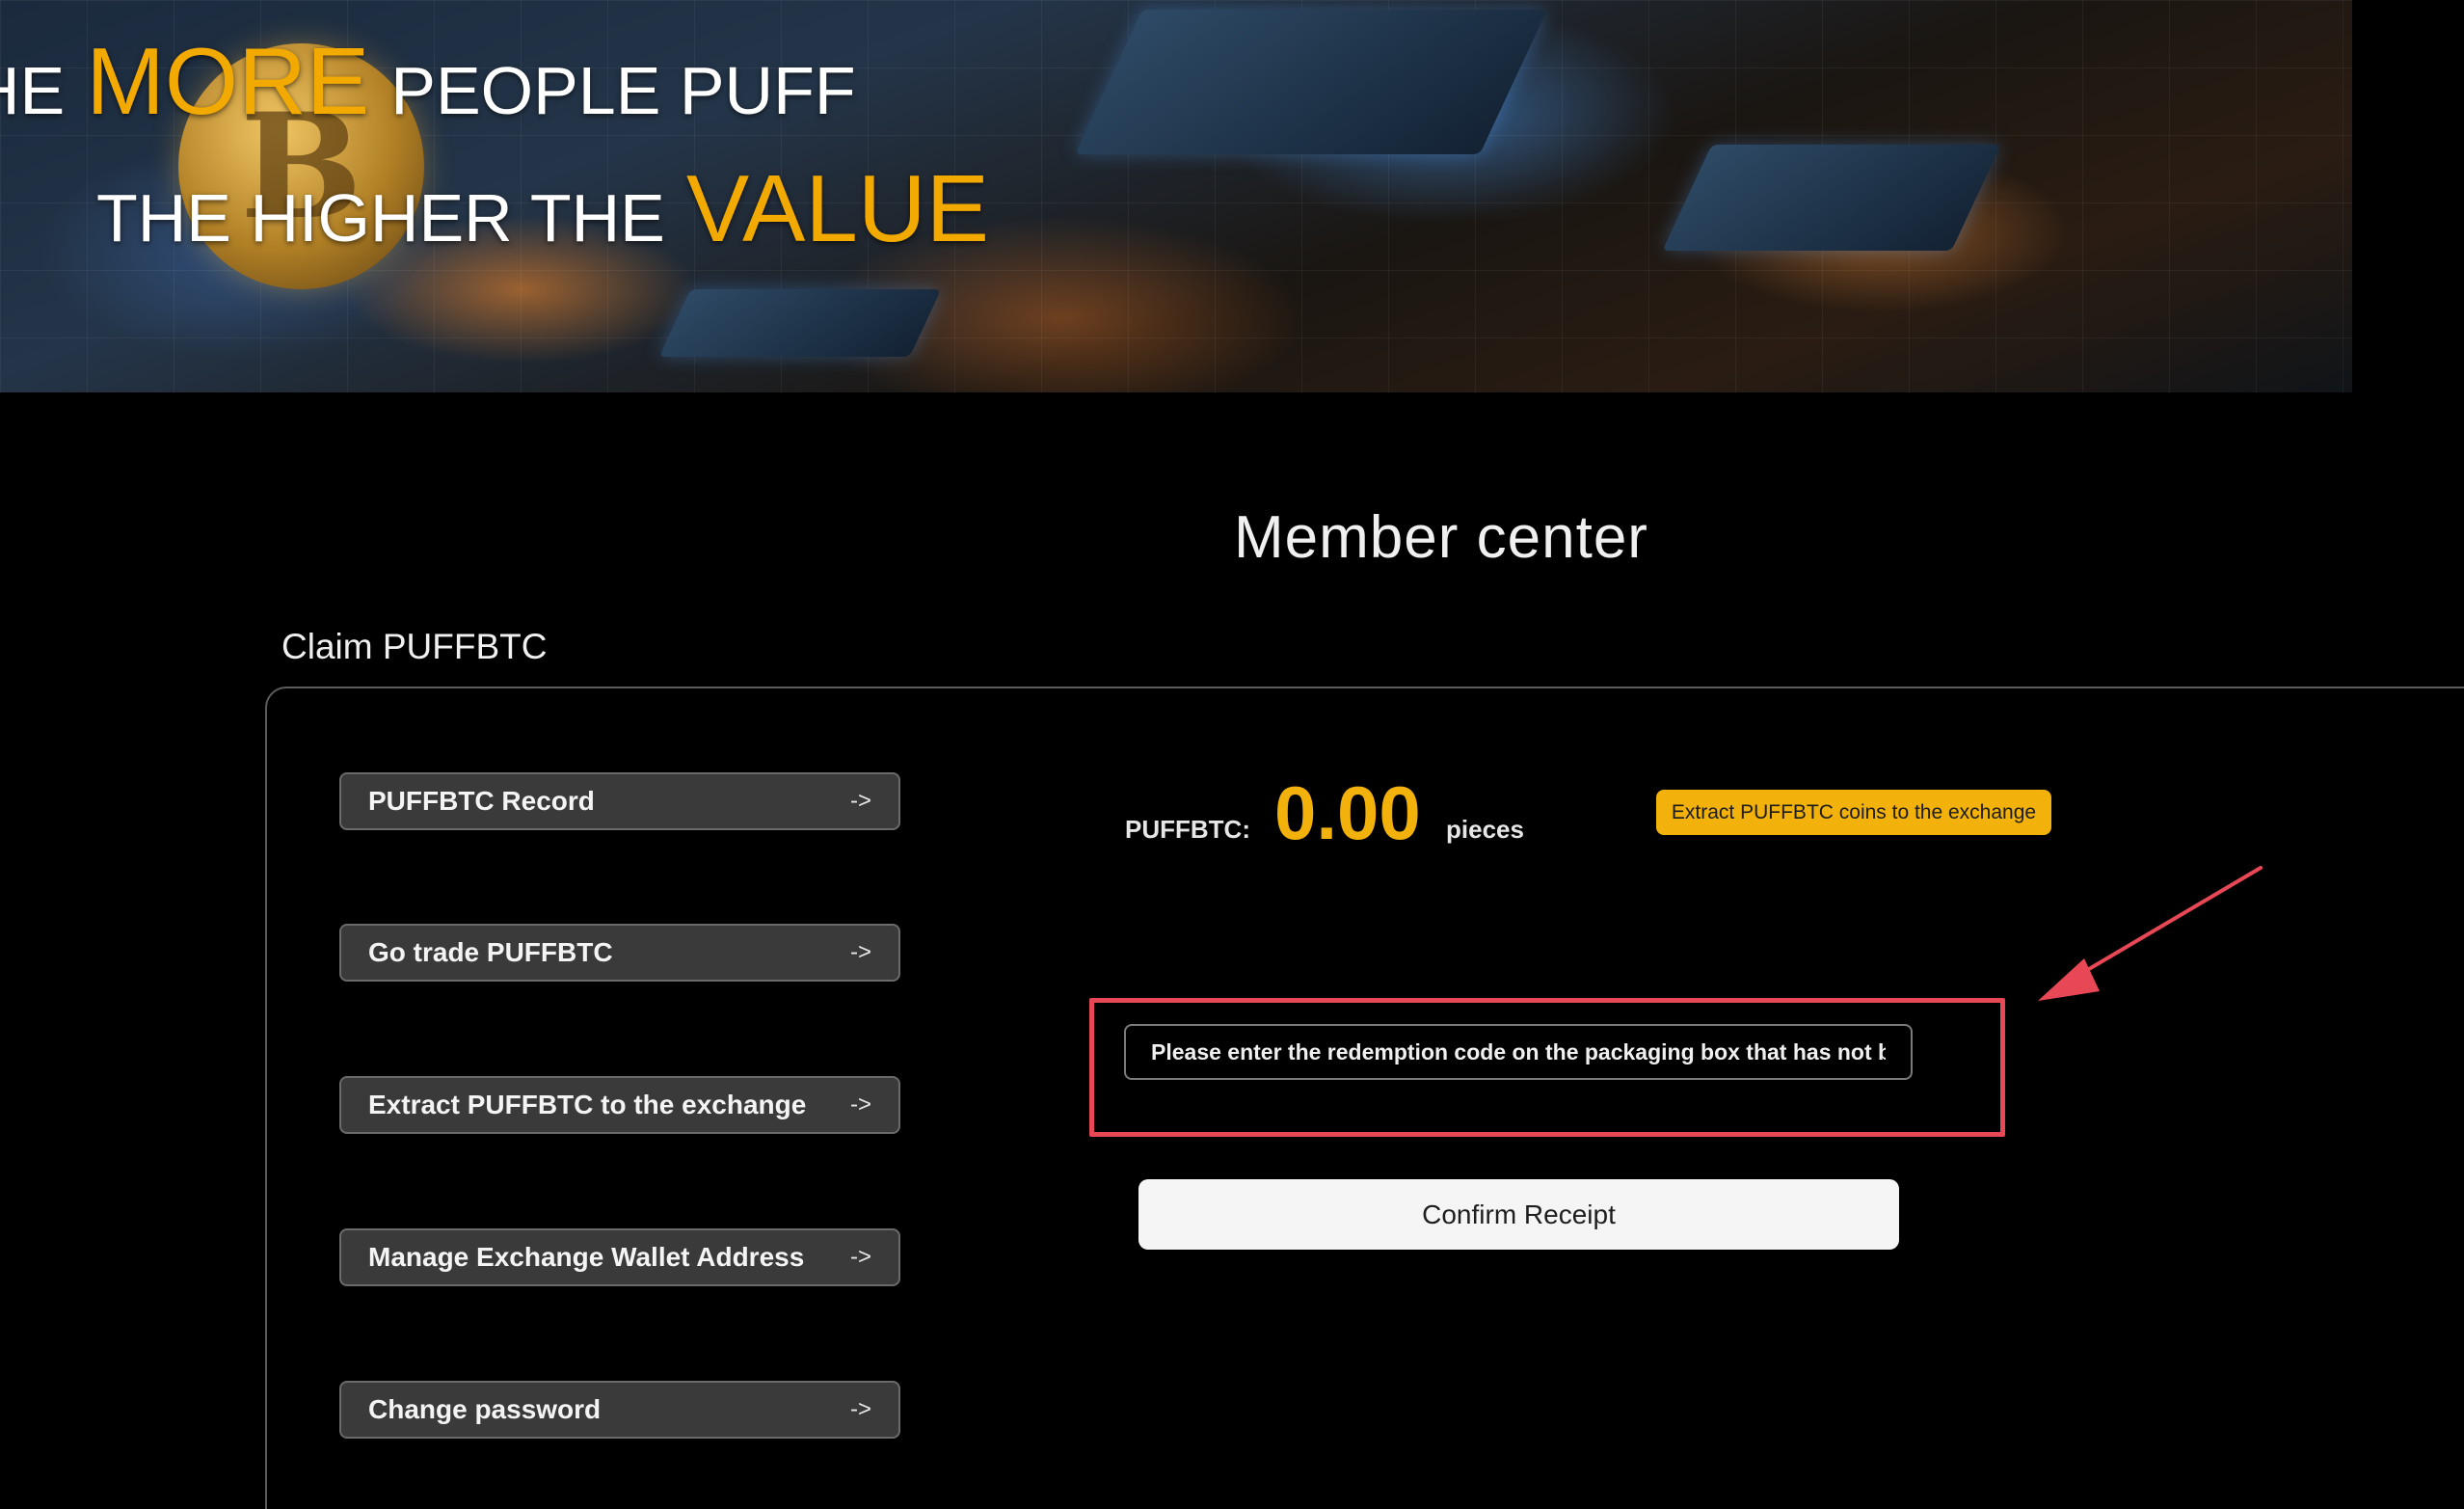  I want to click on banner-headline-line-1: HE MORE PEOPLE PUFF, so click(428, 82).